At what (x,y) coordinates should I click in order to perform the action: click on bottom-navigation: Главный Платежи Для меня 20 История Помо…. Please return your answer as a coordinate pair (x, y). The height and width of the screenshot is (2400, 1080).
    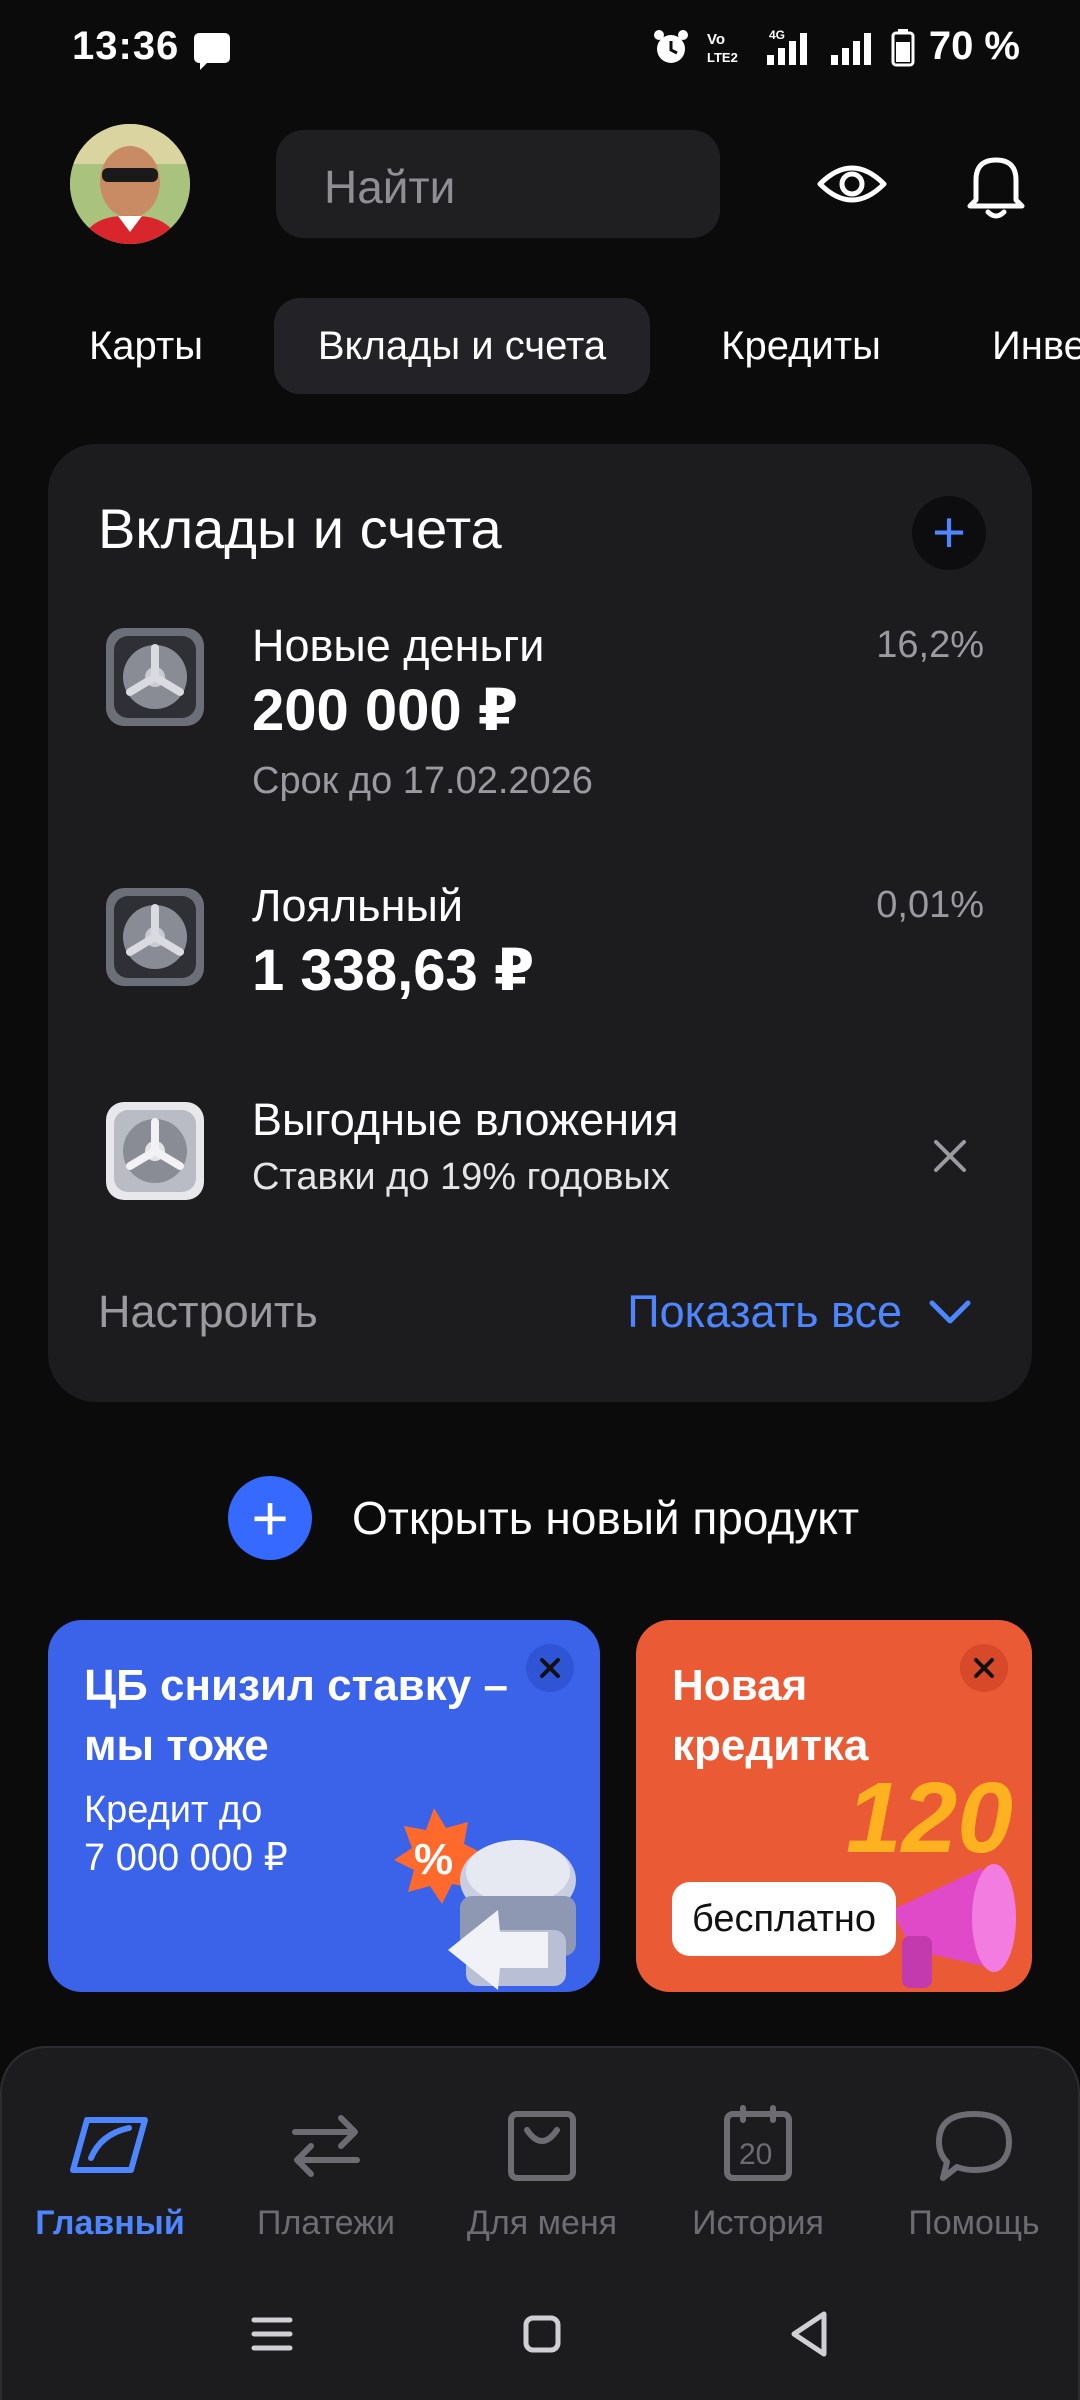
    Looking at the image, I should click on (540, 2223).